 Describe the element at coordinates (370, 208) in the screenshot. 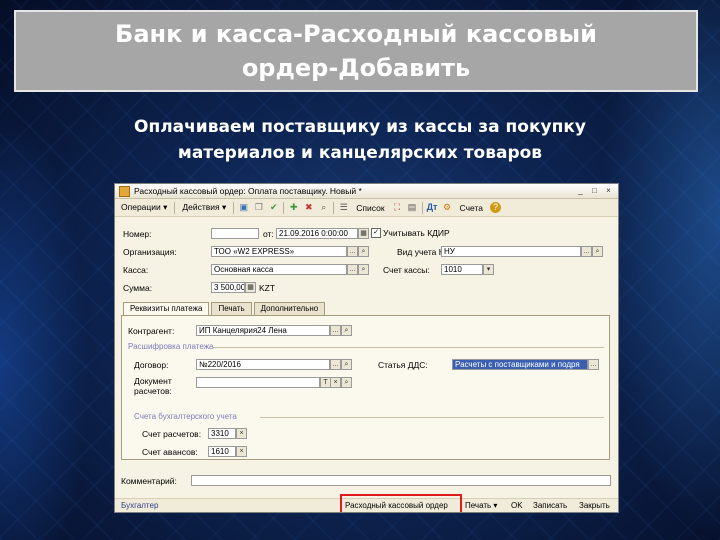

I see `list-button: Список` at that location.